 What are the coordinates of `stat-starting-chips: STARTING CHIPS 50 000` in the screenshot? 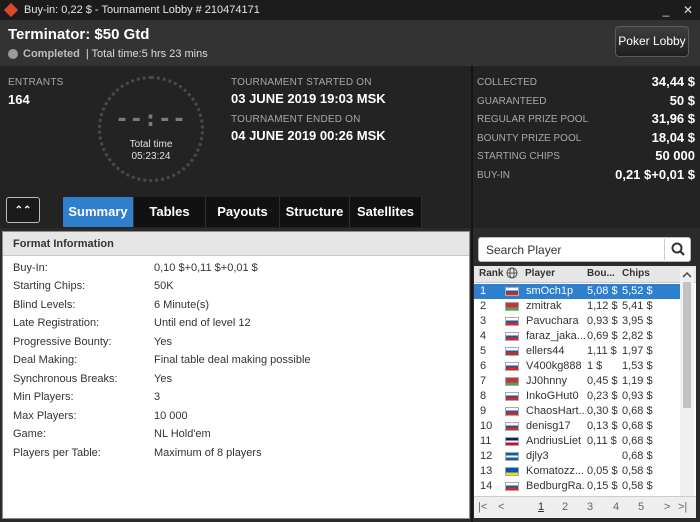 It's located at (586, 157).